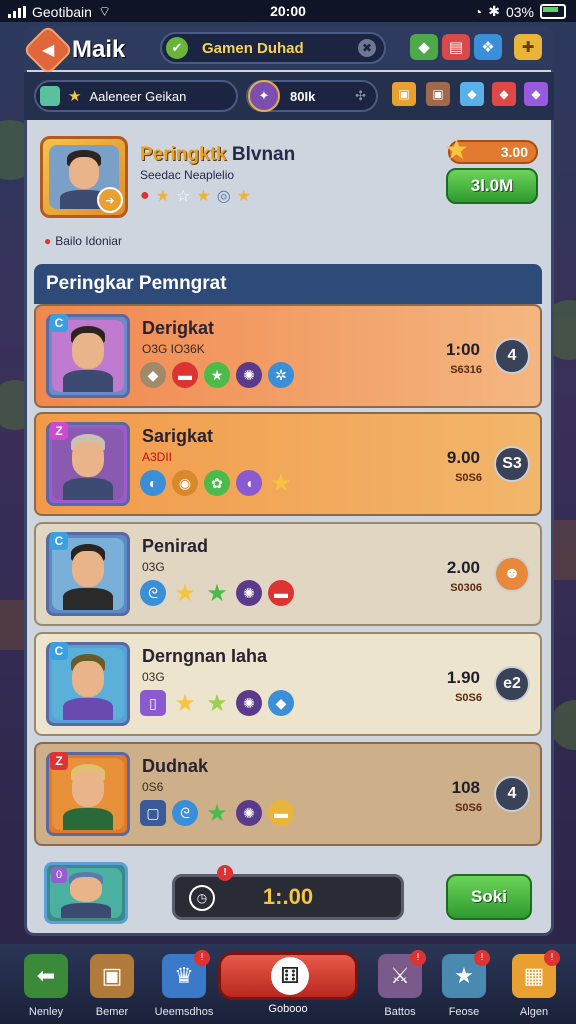 The height and width of the screenshot is (1024, 576). I want to click on filter-text: Aaleneer Geikan, so click(138, 96).